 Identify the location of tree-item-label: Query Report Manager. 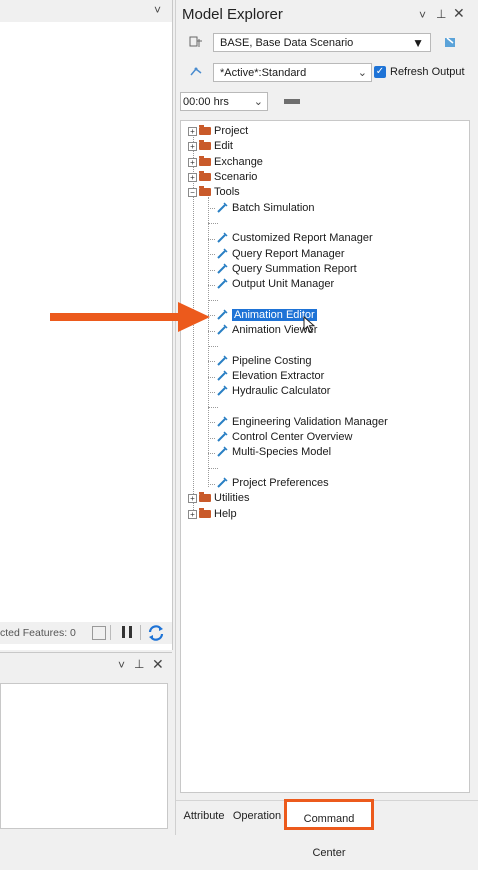
(288, 254).